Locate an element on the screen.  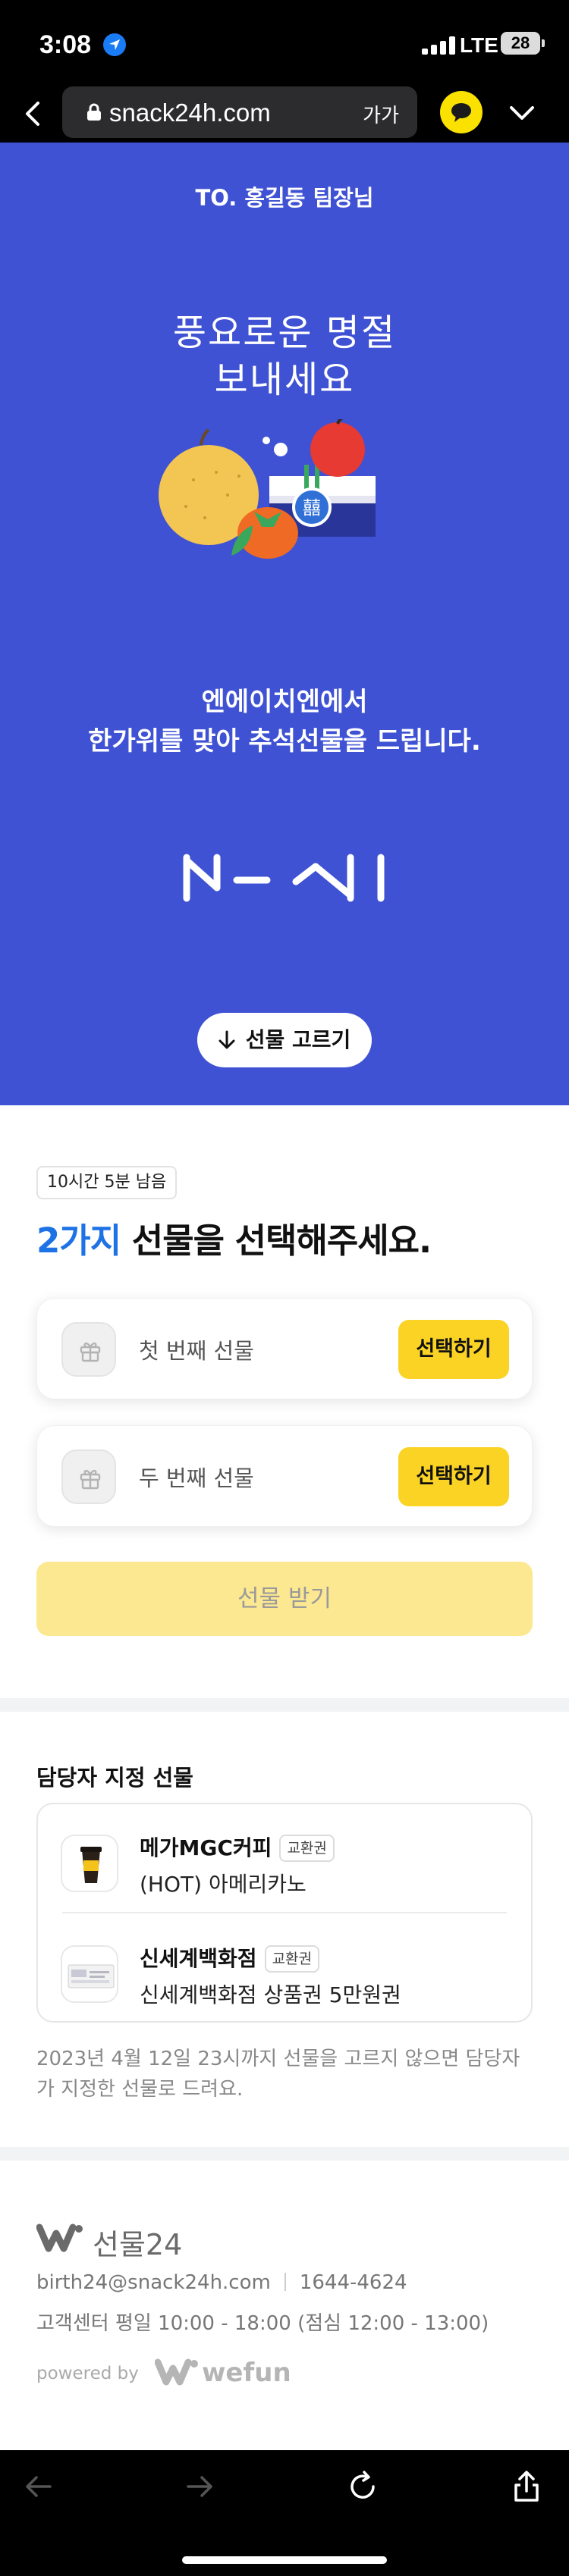
nhn-logo is located at coordinates (284, 878).